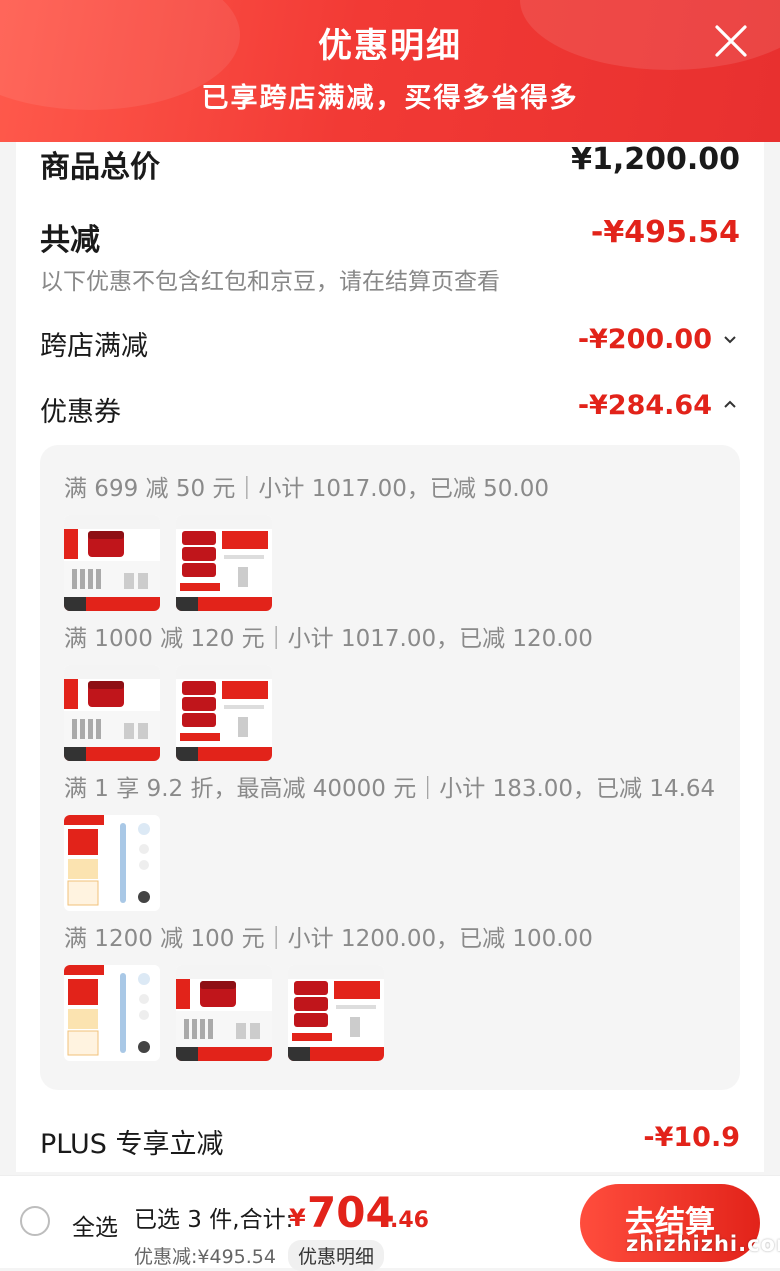 This screenshot has height=1271, width=780. Describe the element at coordinates (328, 939) in the screenshot. I see `coupon-group-label: 满 1200 减 100 元｜小计 1200.00，已减 100.00` at that location.